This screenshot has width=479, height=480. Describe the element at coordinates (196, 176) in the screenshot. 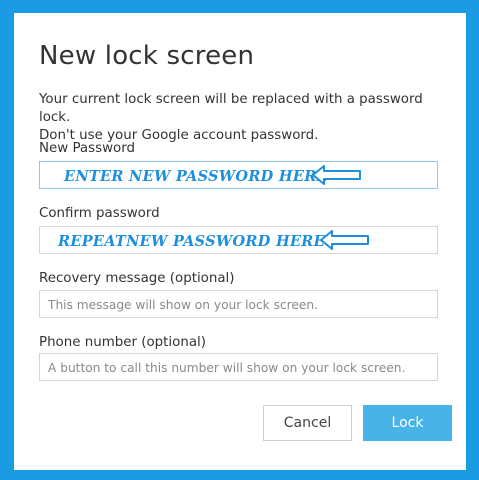

I see `new-password-annotation: ENTER NEW PASSWORD HERE` at that location.